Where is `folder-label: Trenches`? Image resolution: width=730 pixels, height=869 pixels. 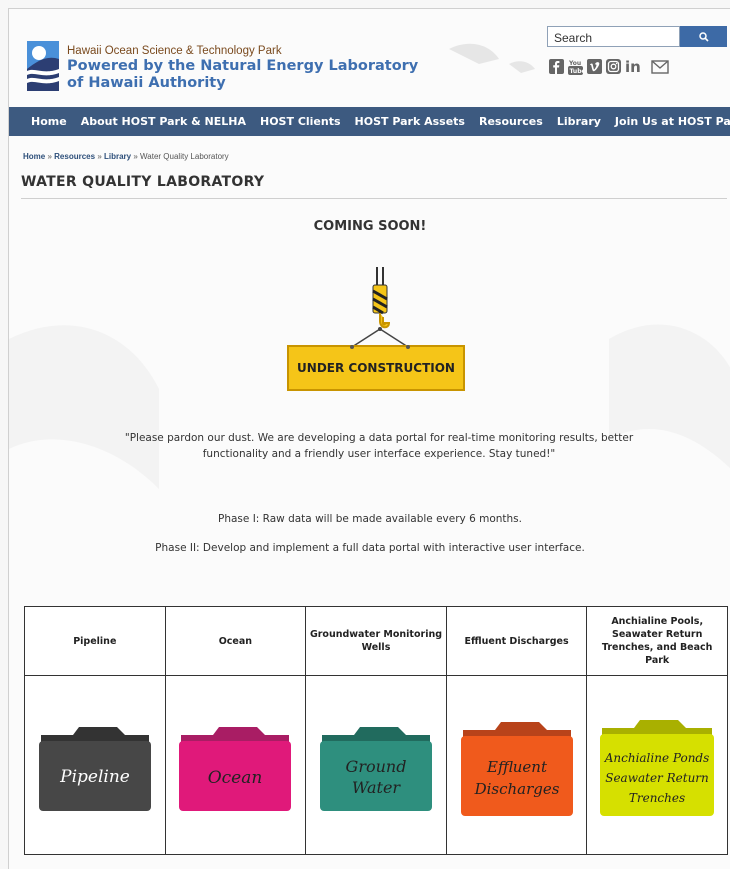 folder-label: Trenches is located at coordinates (657, 798).